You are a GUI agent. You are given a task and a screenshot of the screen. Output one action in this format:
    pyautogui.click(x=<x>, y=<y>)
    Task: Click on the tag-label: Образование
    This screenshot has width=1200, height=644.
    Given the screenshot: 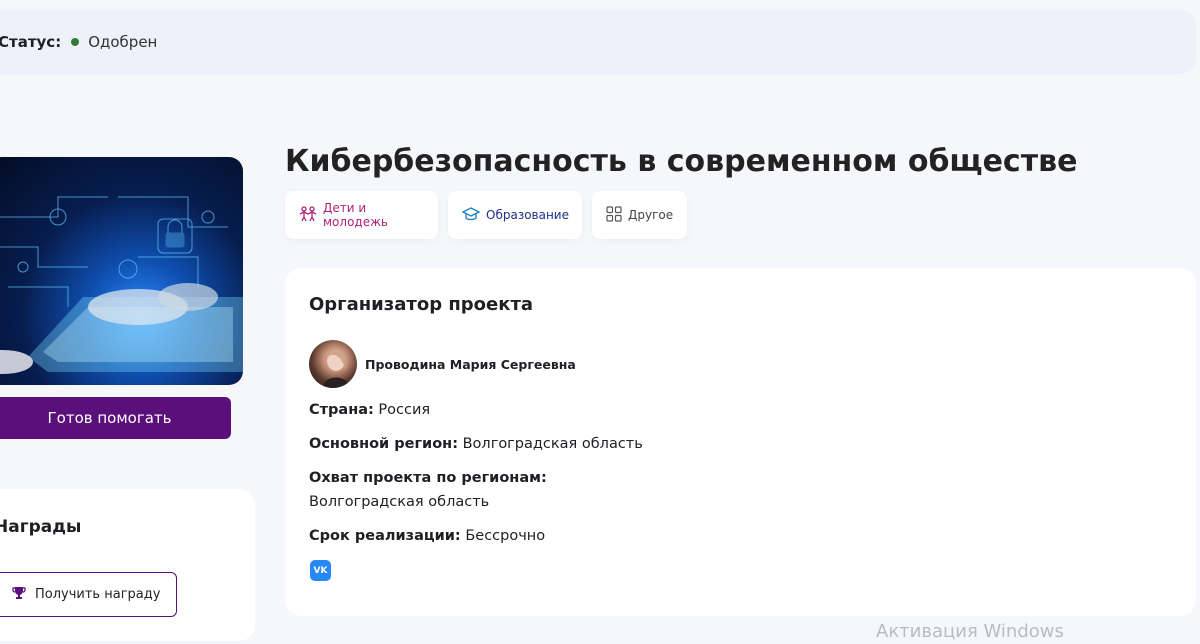 What is the action you would take?
    pyautogui.click(x=527, y=215)
    